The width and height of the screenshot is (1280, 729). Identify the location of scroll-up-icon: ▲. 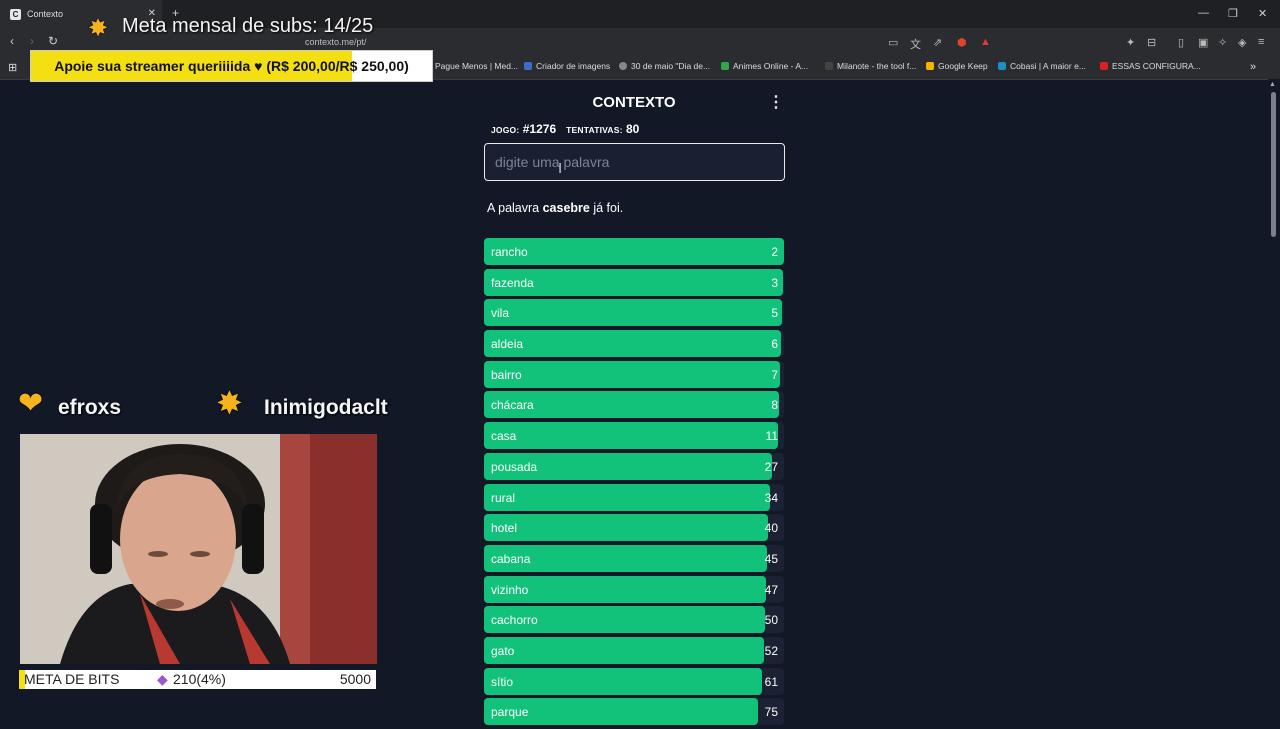
(1272, 84).